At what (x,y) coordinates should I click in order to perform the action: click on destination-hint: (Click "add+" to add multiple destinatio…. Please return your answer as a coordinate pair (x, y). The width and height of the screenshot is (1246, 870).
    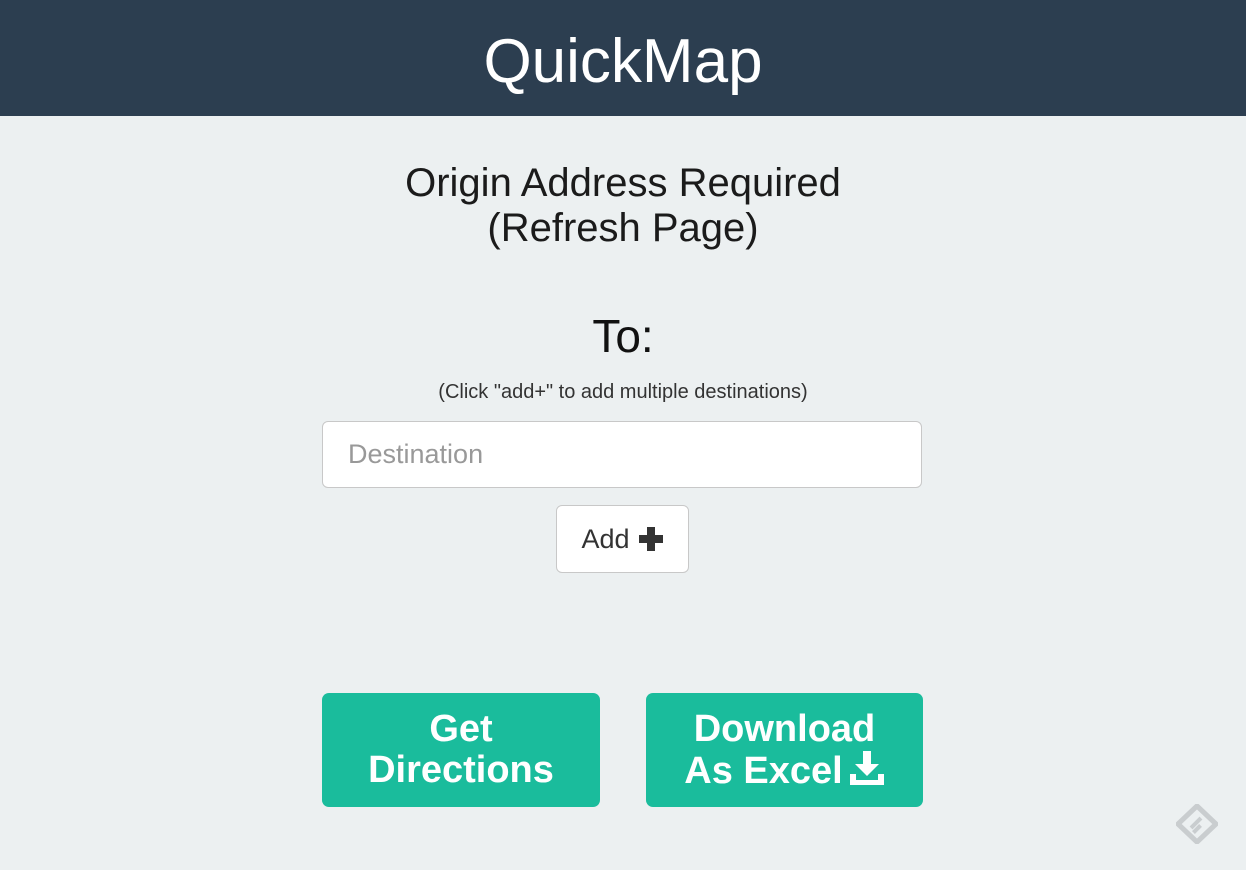
    Looking at the image, I should click on (623, 392).